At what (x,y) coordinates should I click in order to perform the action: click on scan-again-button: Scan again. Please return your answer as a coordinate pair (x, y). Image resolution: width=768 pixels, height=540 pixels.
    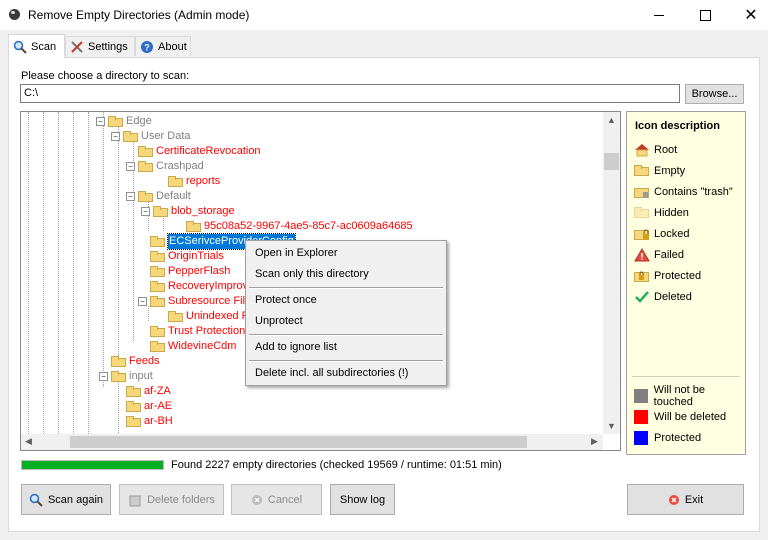
    Looking at the image, I should click on (66, 499).